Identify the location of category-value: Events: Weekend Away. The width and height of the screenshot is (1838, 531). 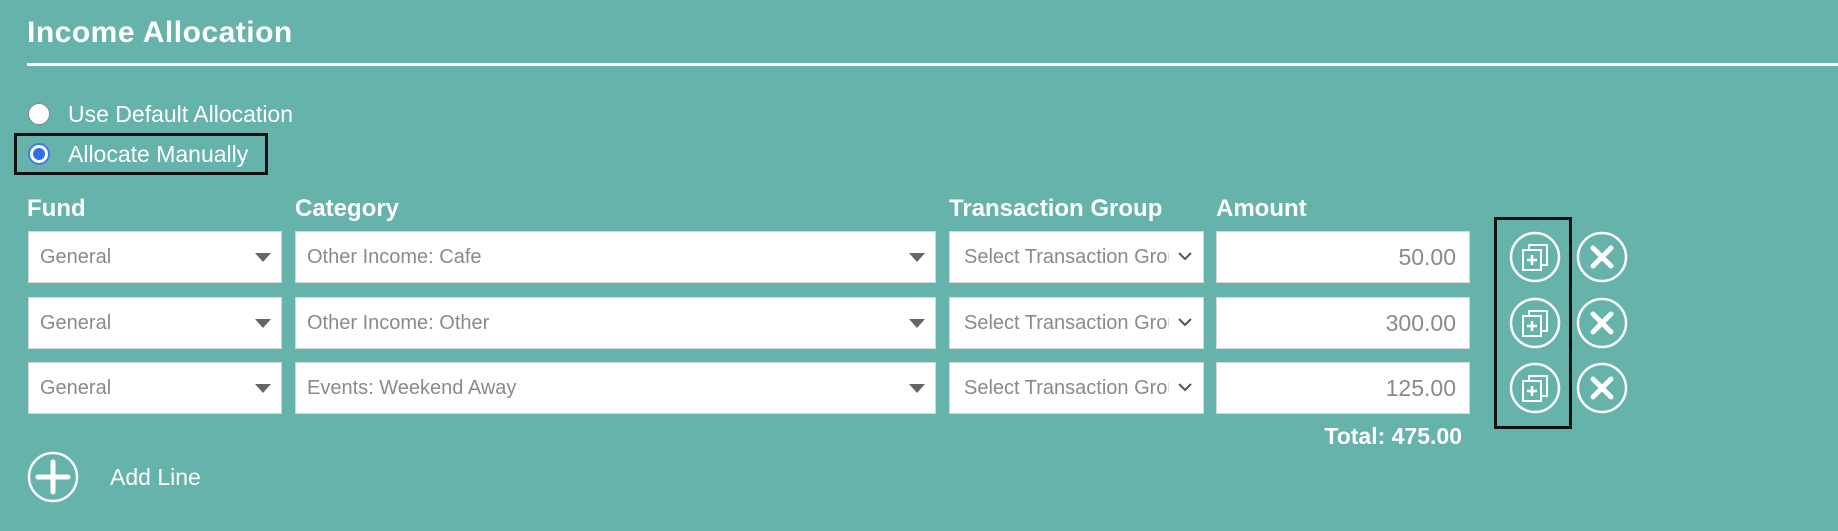
(412, 387).